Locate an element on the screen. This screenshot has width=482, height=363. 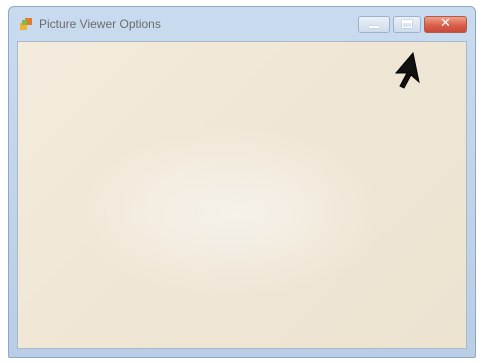
close-icon: ✕ is located at coordinates (445, 23).